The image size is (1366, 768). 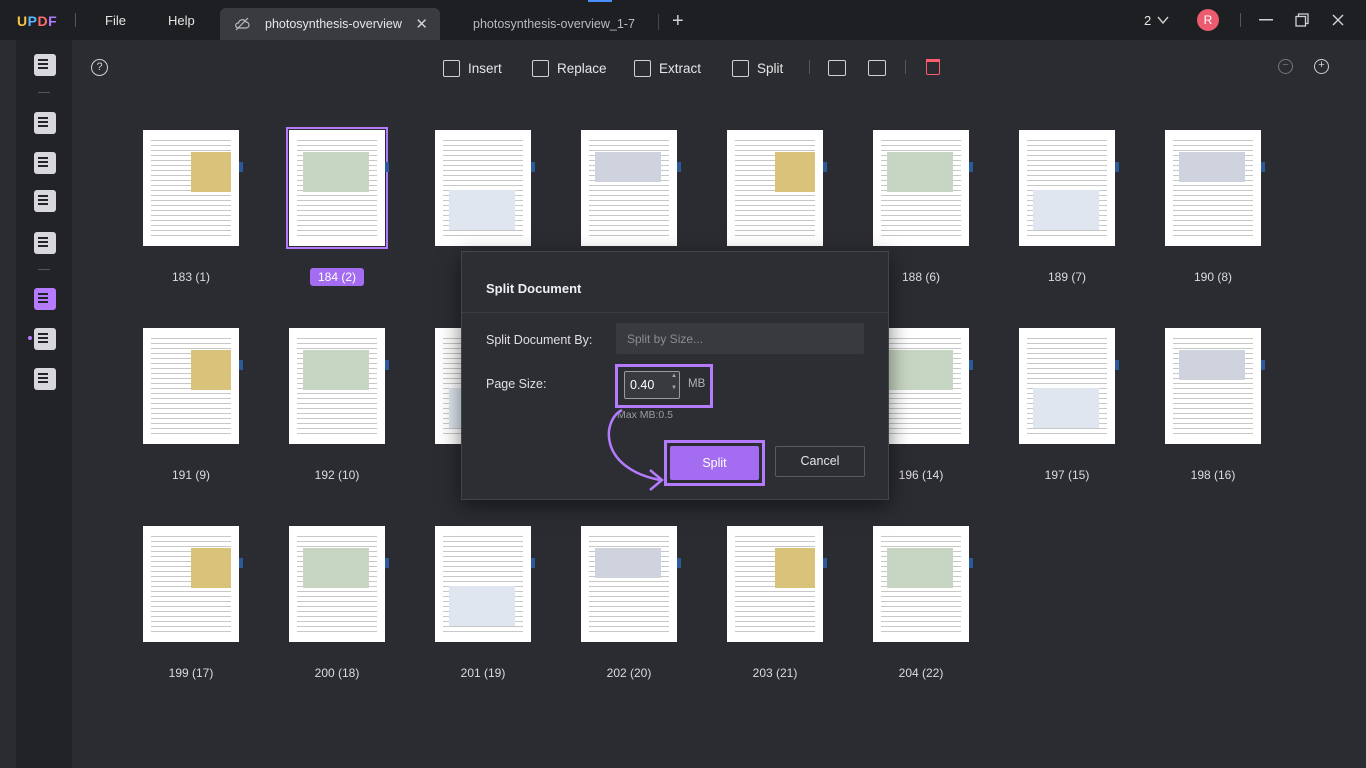 I want to click on close-tab-icon: ✕, so click(x=421, y=24).